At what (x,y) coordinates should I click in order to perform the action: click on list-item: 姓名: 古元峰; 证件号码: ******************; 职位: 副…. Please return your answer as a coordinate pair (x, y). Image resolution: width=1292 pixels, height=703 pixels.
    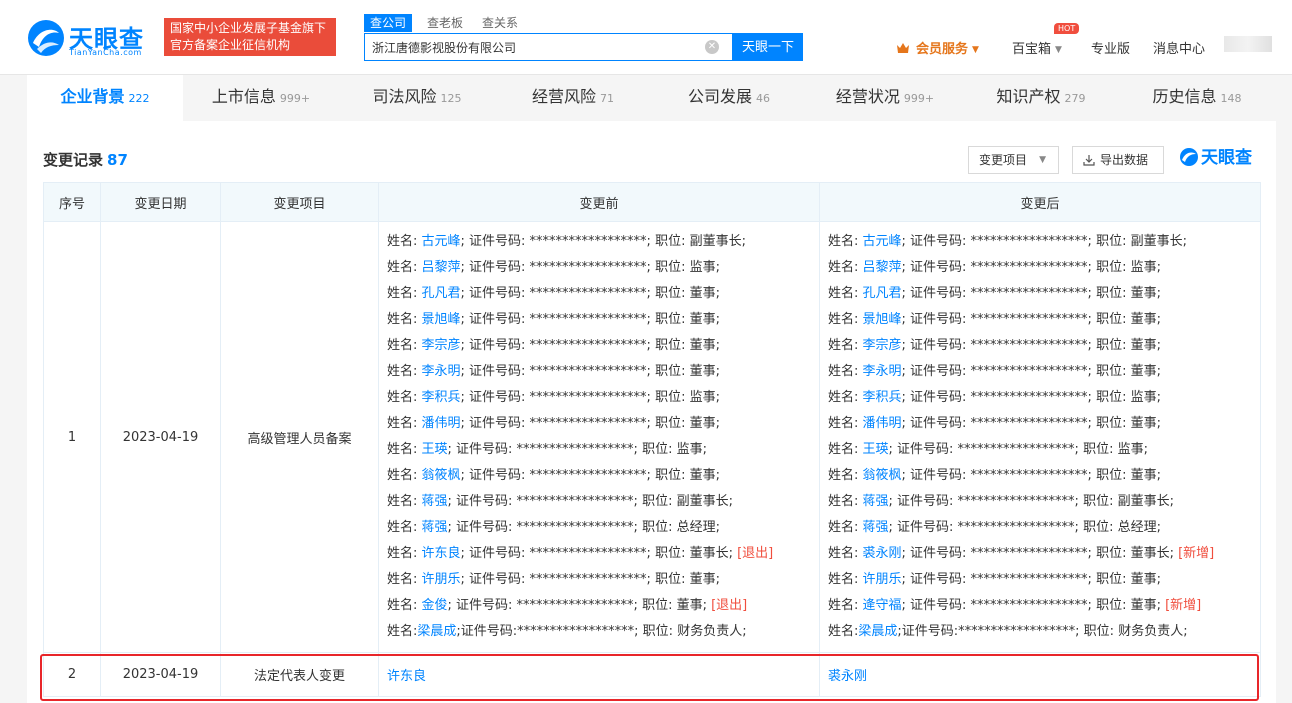
    Looking at the image, I should click on (1040, 242).